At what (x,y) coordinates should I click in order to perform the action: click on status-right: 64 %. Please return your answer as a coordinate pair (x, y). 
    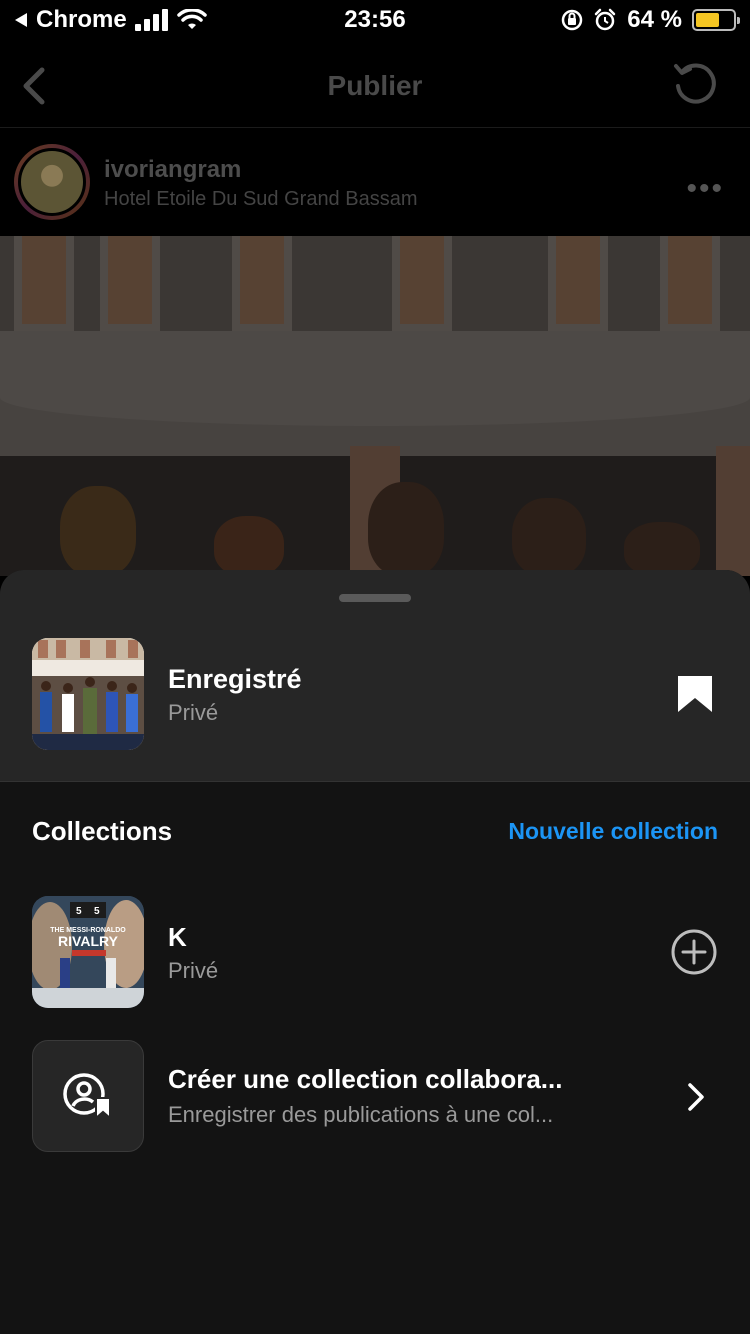
    Looking at the image, I should click on (650, 20).